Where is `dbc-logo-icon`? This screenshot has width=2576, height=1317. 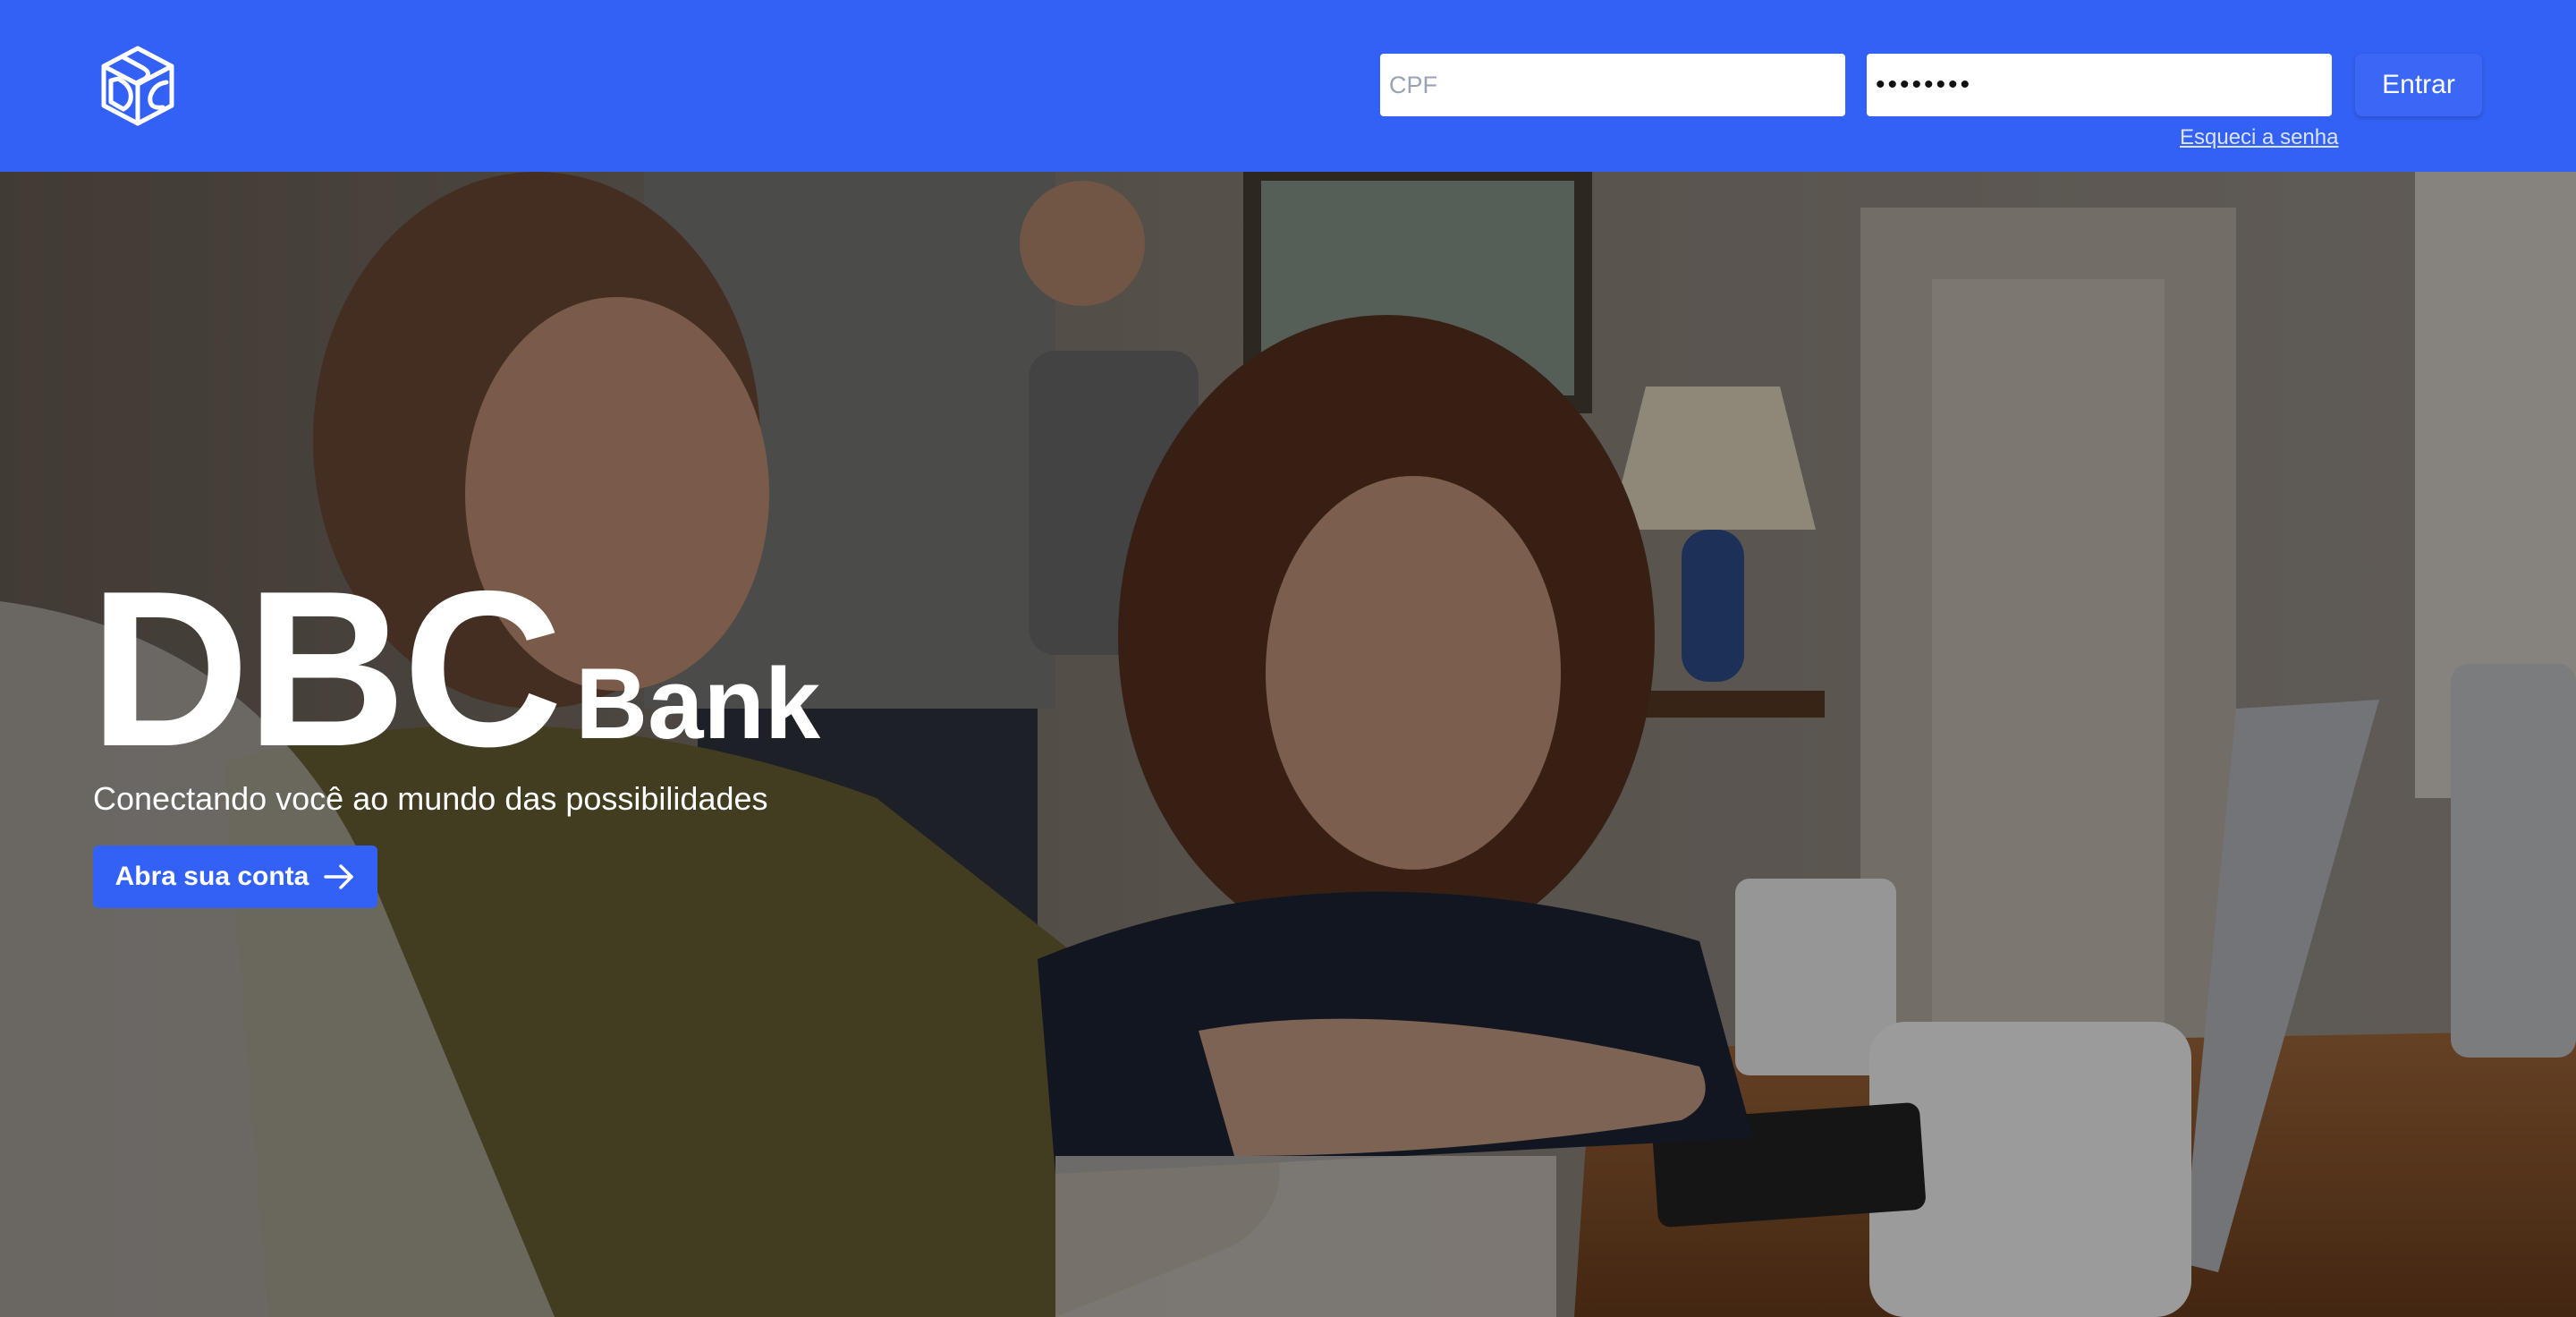
dbc-logo-icon is located at coordinates (138, 86).